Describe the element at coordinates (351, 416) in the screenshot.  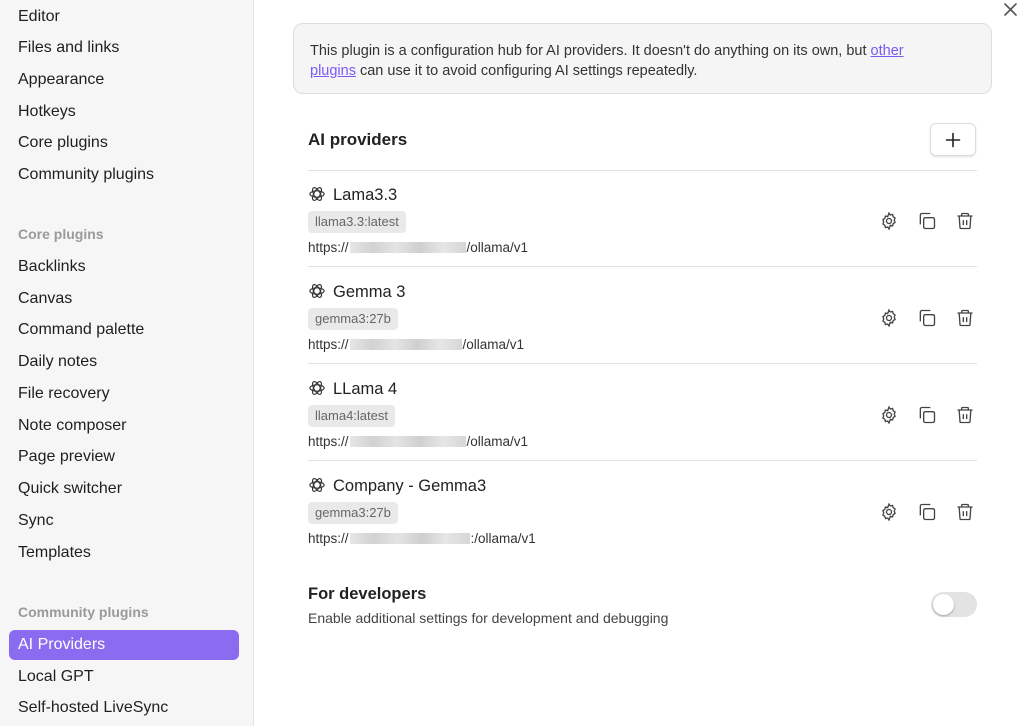
I see `provider-model-badge: llama4:latest` at that location.